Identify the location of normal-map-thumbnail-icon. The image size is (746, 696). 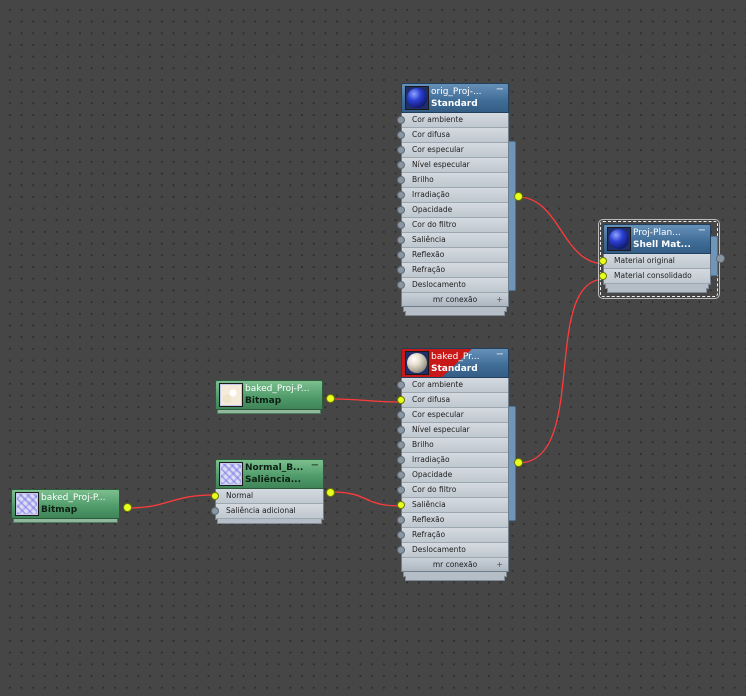
(231, 474).